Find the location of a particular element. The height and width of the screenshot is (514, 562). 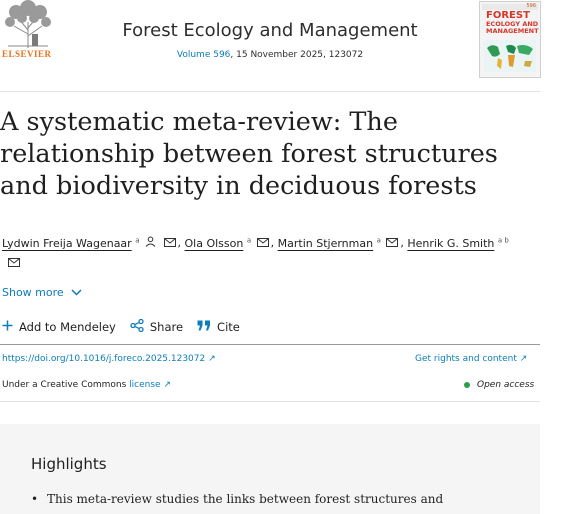

add-to-mendeley-button: Add to Mendeley is located at coordinates (59, 327).